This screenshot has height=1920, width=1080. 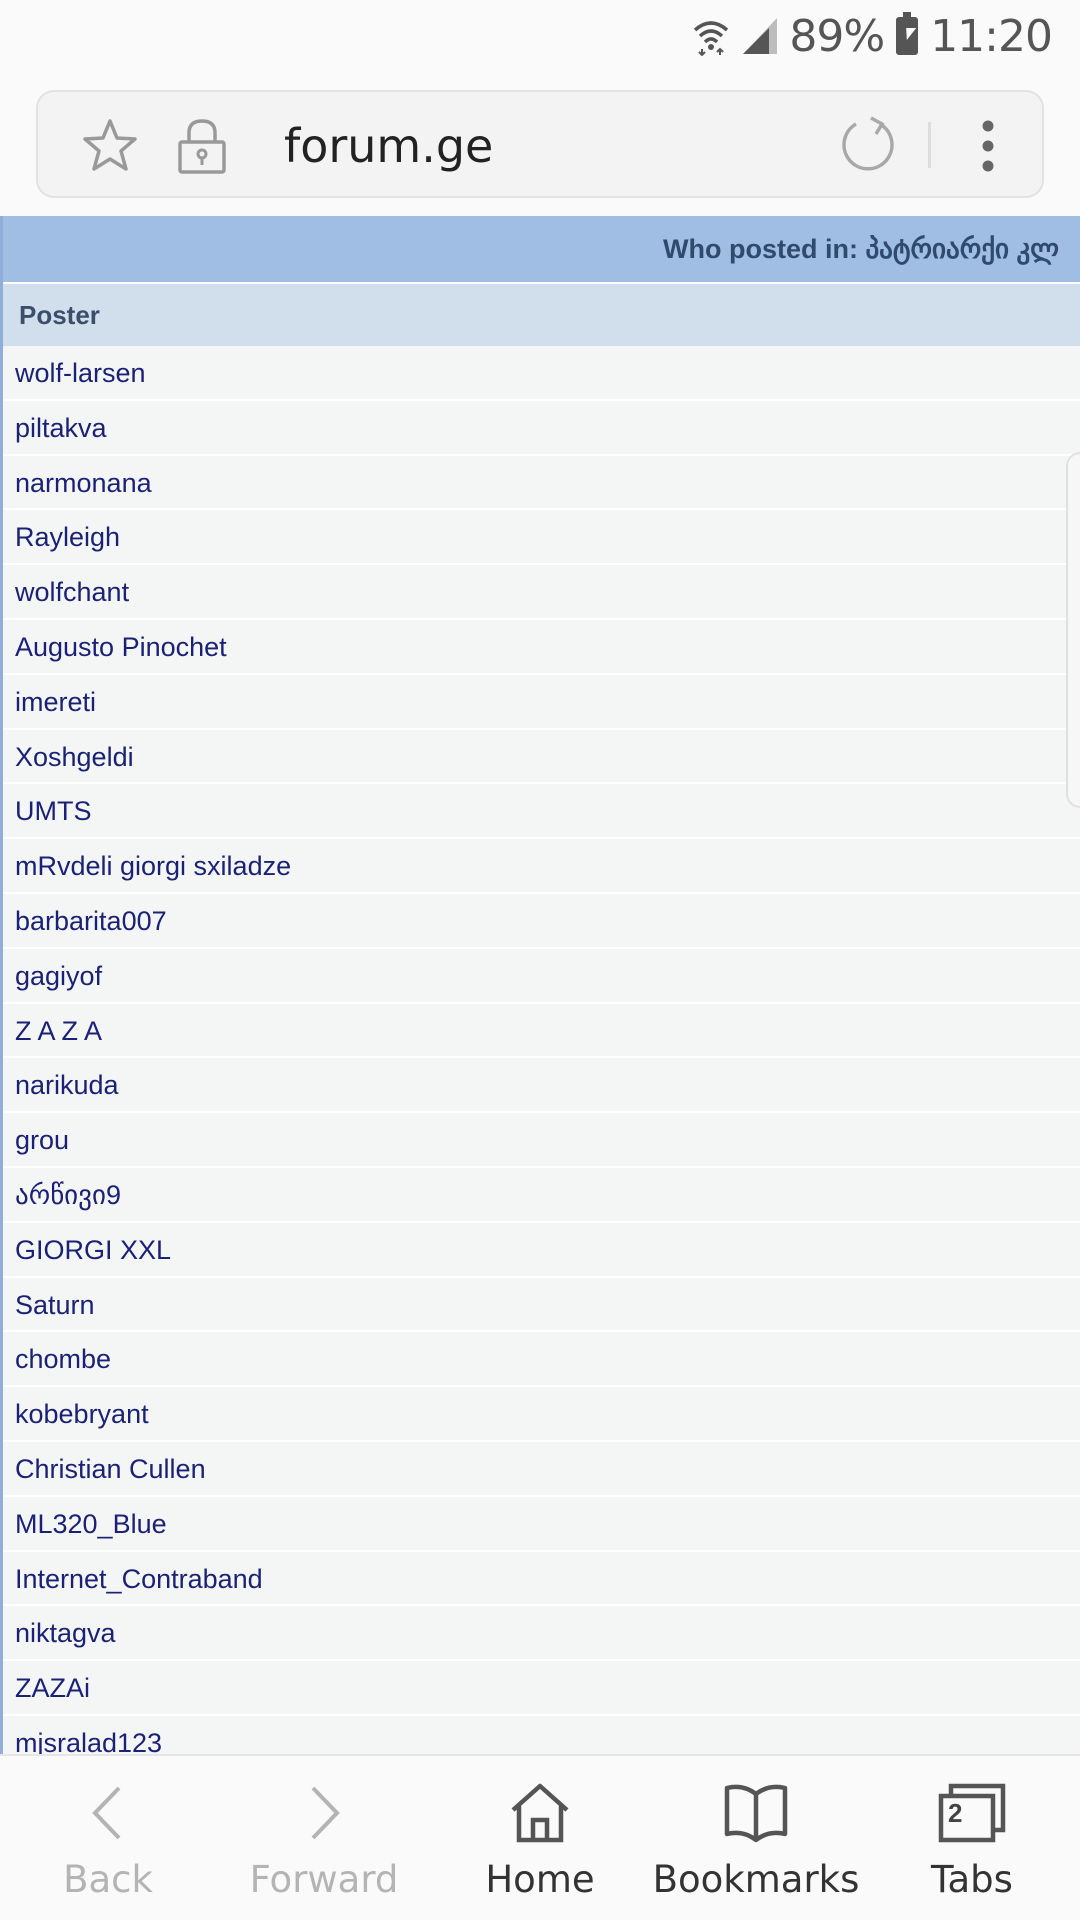 What do you see at coordinates (541, 702) in the screenshot?
I see `poster-link: imereti` at bounding box center [541, 702].